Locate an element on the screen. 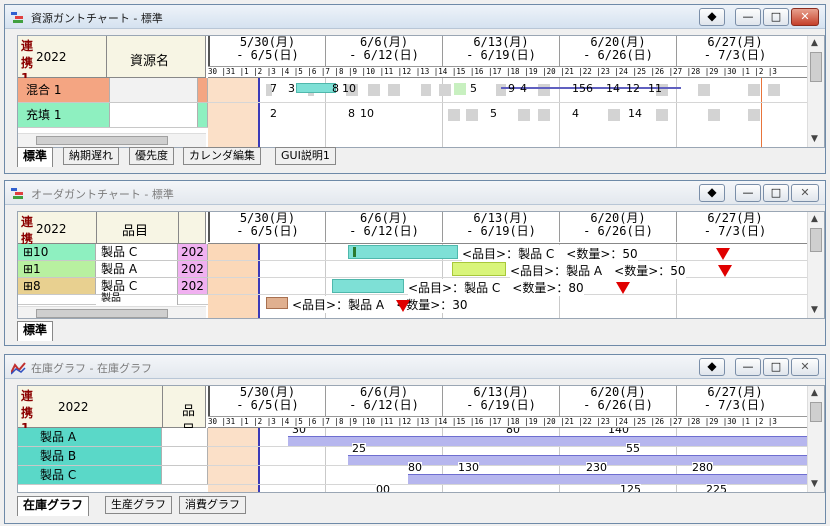  order-item: 製品 C is located at coordinates (137, 252).